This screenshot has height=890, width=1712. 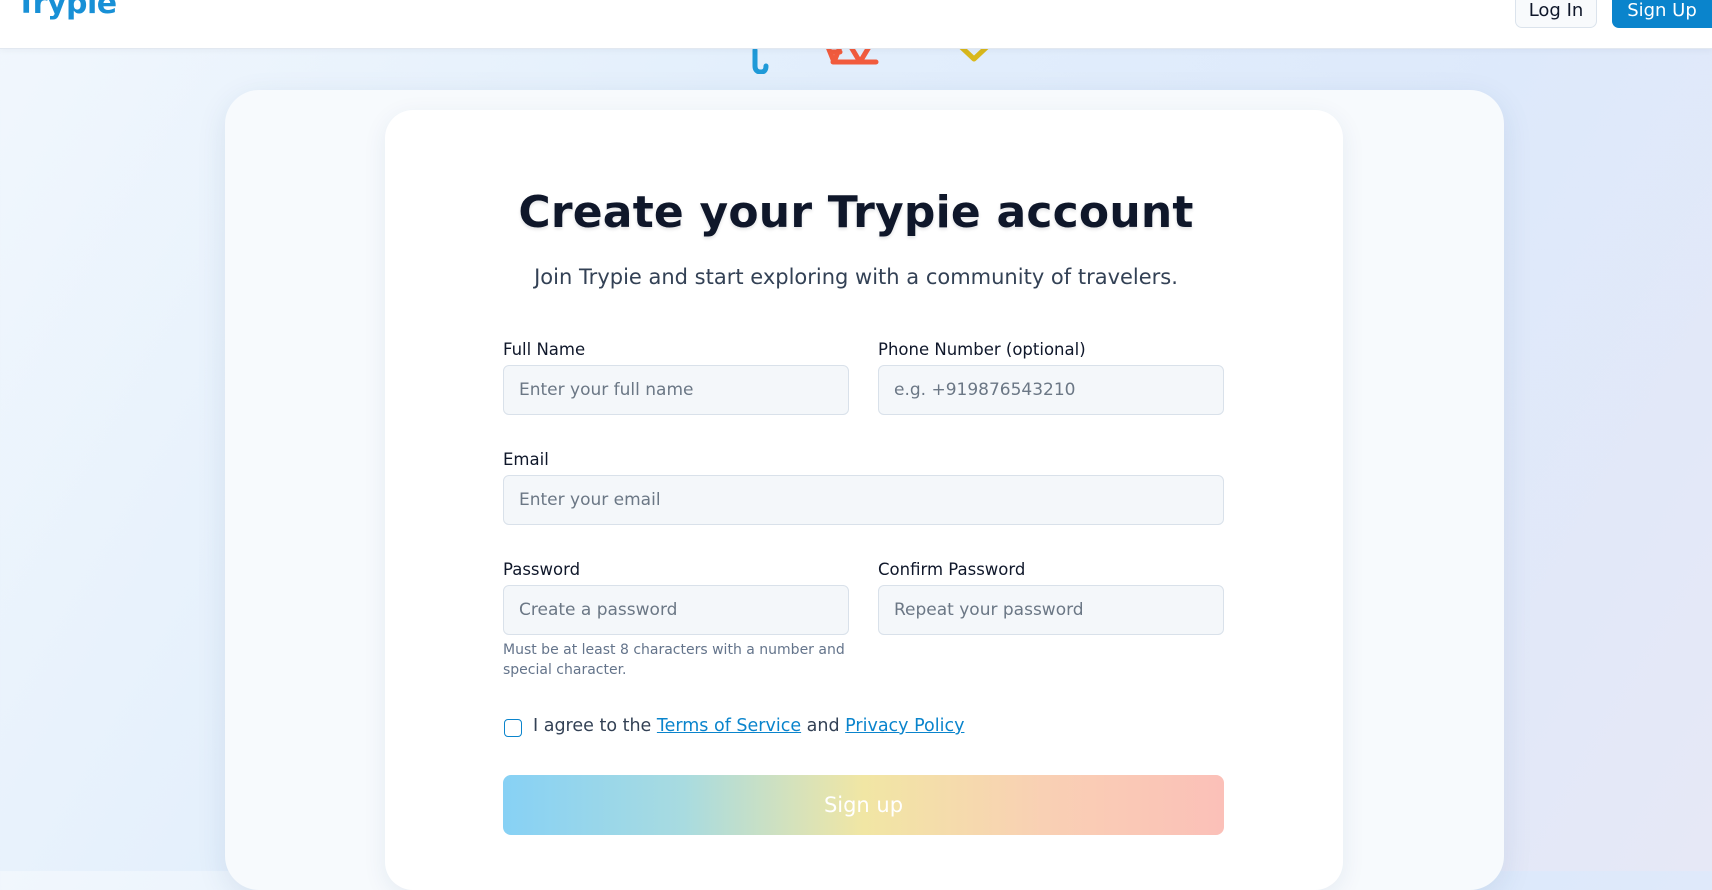 I want to click on phone-label: Phone Number (optional), so click(x=982, y=349).